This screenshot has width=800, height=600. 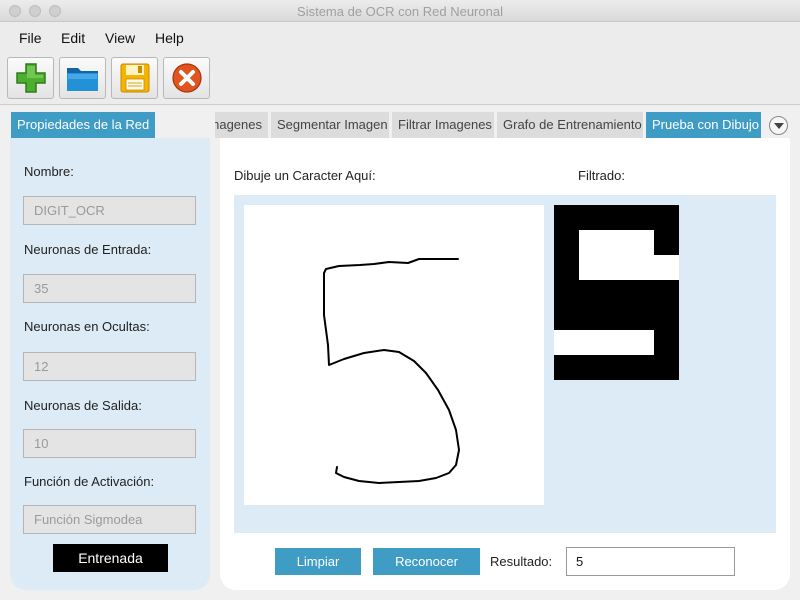 I want to click on chevron-down-icon, so click(x=778, y=125).